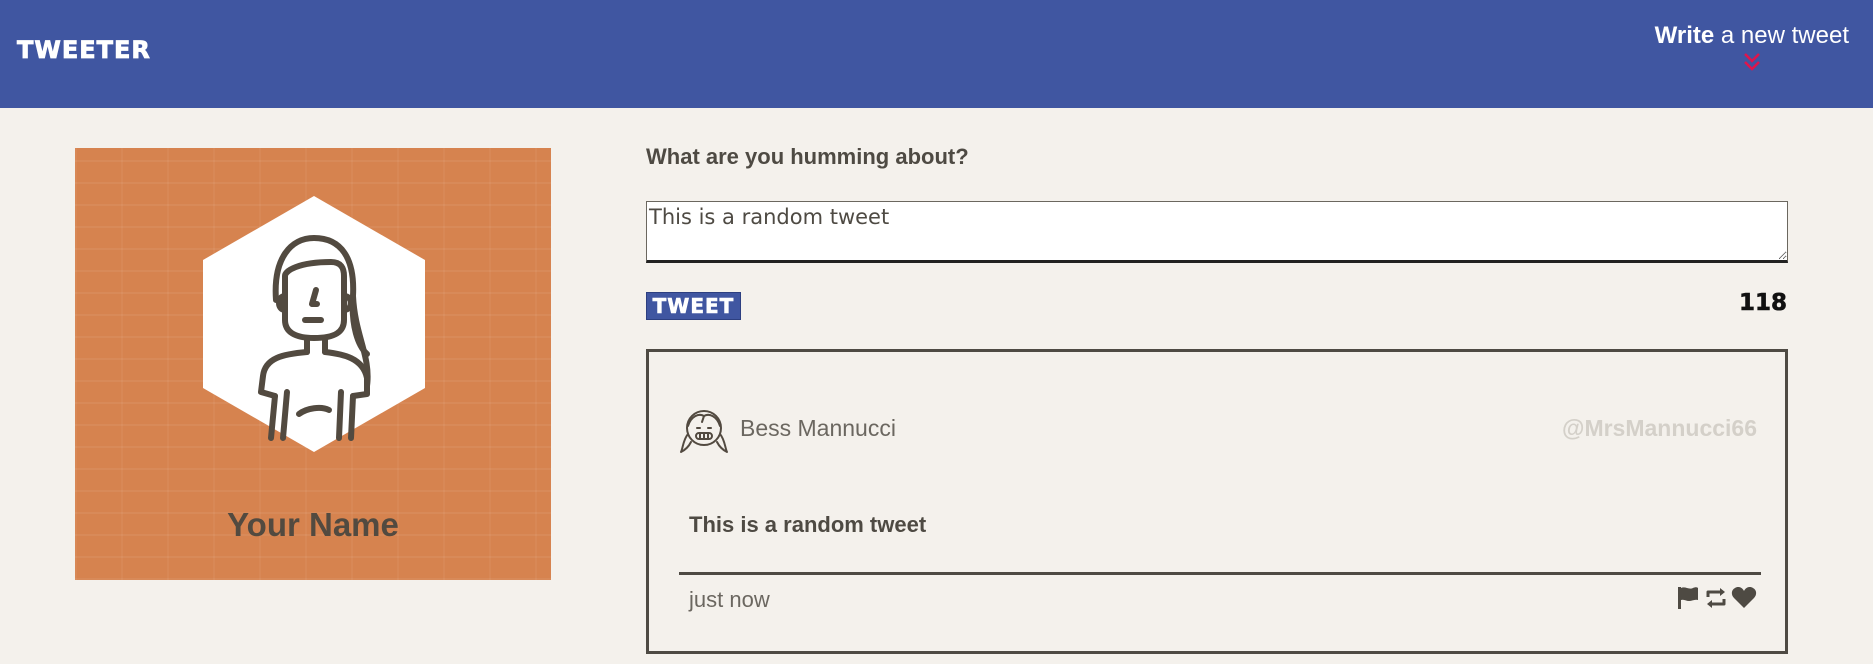 The width and height of the screenshot is (1873, 664). What do you see at coordinates (1659, 428) in the screenshot?
I see `tweet-author-handle: @MrsMannucci66` at bounding box center [1659, 428].